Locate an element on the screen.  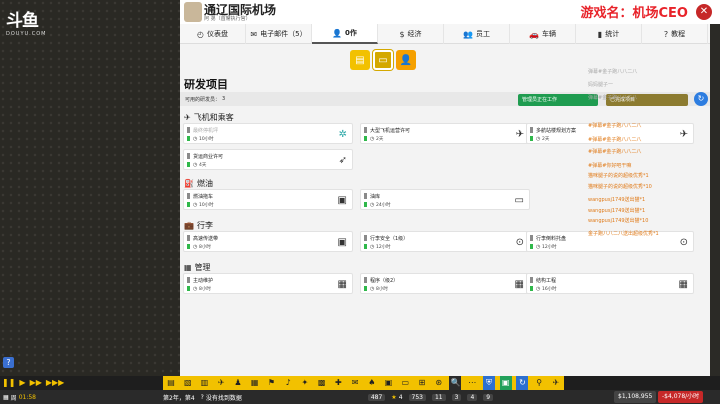
count-3: 3 is located at coordinates (457, 397).